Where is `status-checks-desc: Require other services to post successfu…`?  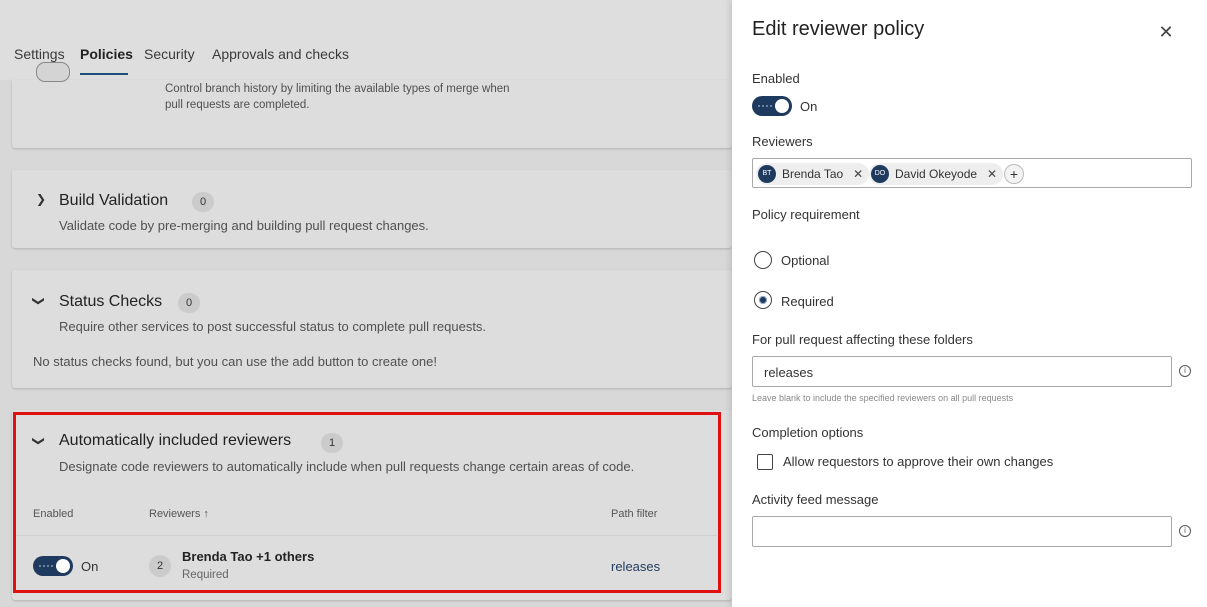
status-checks-desc: Require other services to post successfu… is located at coordinates (273, 326).